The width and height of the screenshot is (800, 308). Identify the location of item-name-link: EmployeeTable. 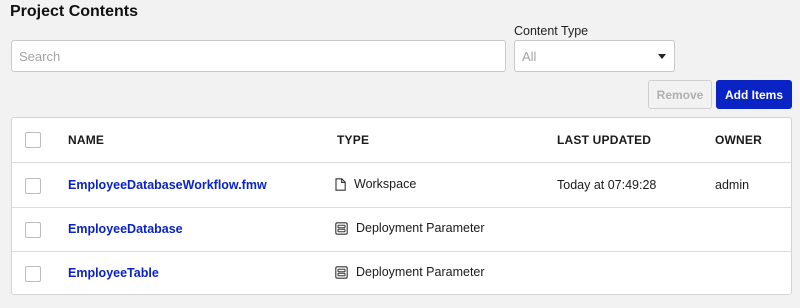
(113, 273).